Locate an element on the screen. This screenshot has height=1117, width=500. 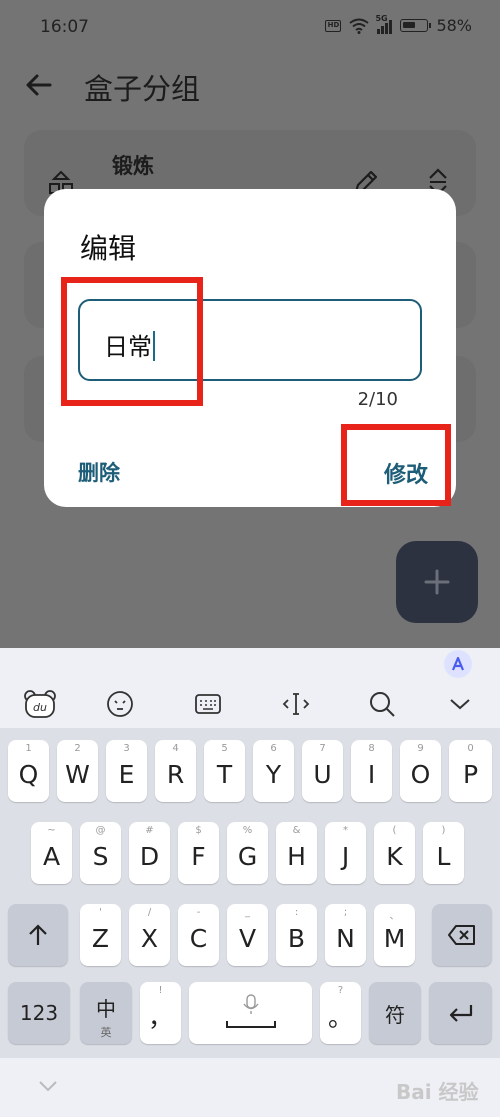
key-g: % G is located at coordinates (247, 853).